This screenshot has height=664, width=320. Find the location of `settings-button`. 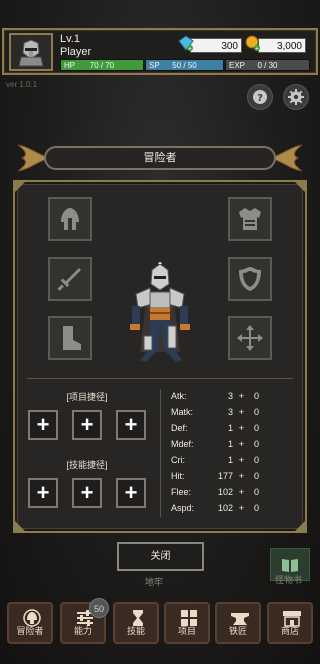

settings-button is located at coordinates (296, 97).